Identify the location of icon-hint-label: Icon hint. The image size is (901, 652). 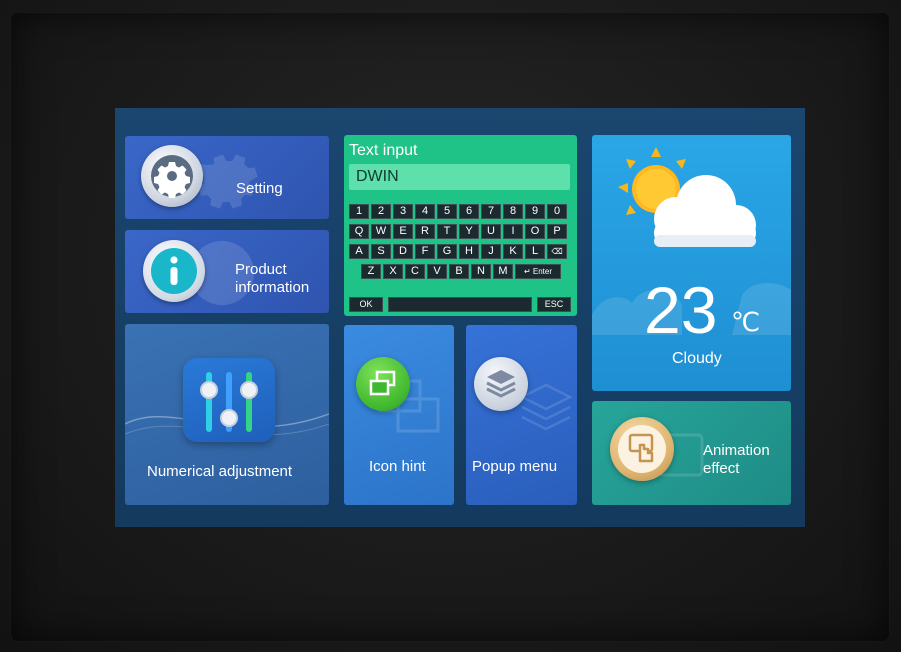
(397, 466).